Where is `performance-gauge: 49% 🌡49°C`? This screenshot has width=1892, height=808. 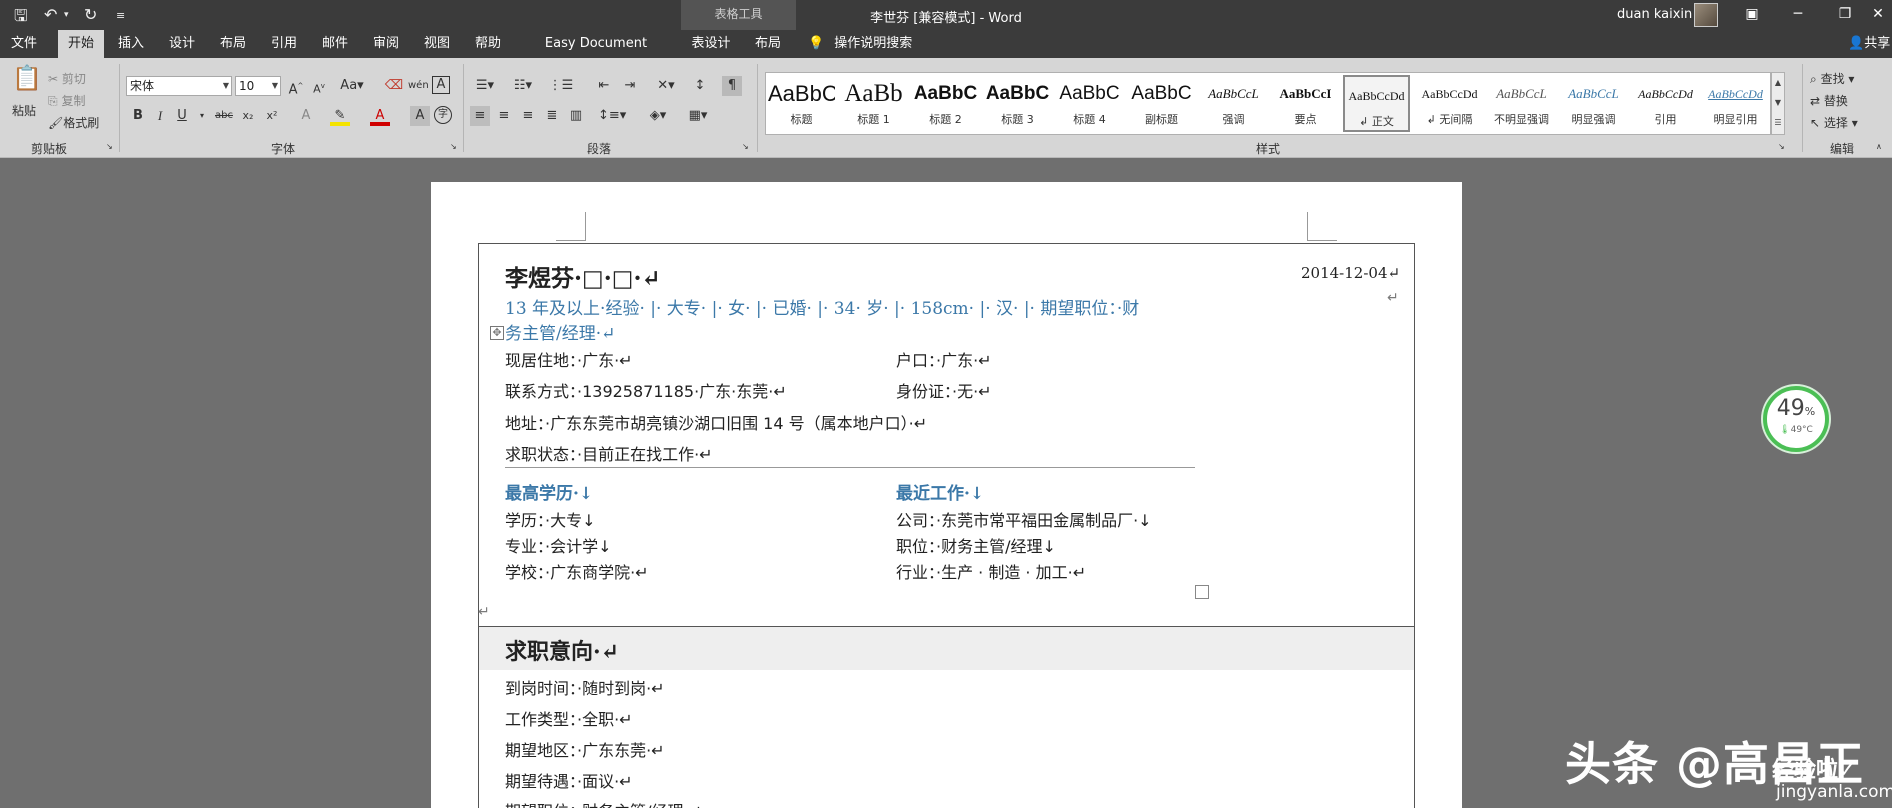
performance-gauge: 49% 🌡49°C is located at coordinates (1796, 419).